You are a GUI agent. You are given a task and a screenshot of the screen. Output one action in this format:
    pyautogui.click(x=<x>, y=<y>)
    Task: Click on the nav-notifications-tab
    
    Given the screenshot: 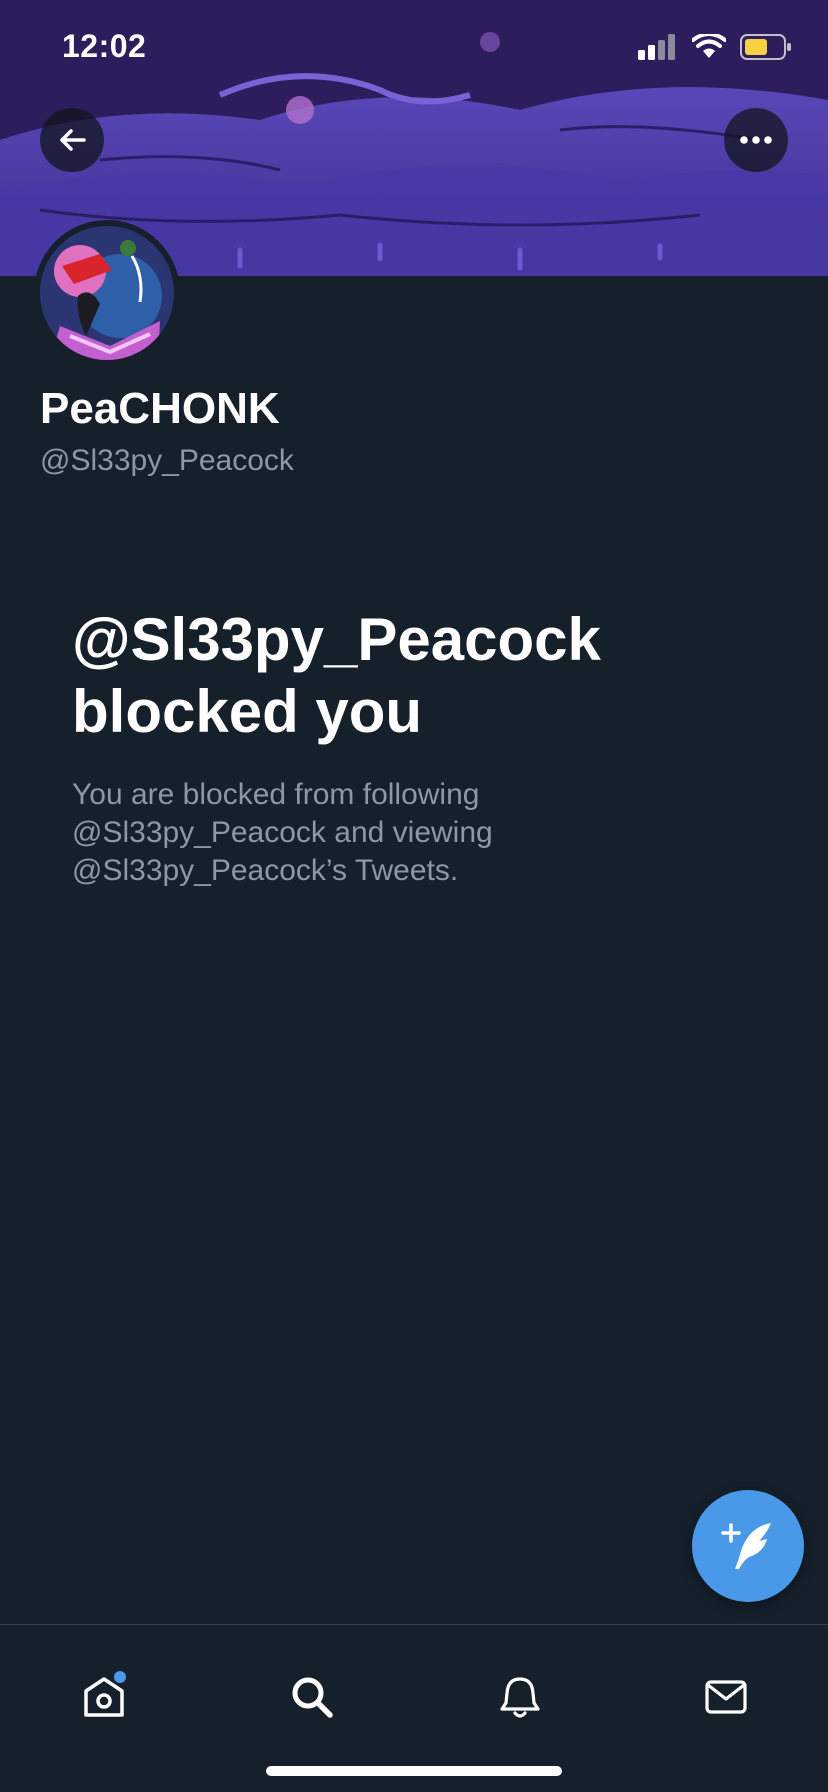 What is the action you would take?
    pyautogui.click(x=520, y=1697)
    